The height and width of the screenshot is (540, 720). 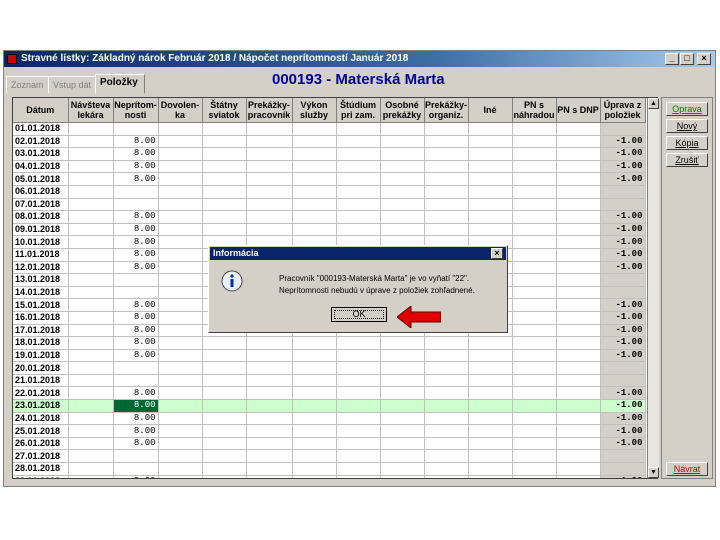 I want to click on date-cell: 02.01.2018, so click(x=41, y=142).